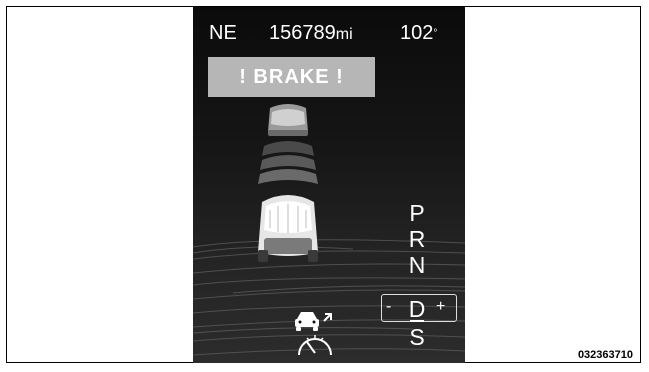 This screenshot has width=649, height=372. Describe the element at coordinates (288, 162) in the screenshot. I see `following-distance-bars` at that location.